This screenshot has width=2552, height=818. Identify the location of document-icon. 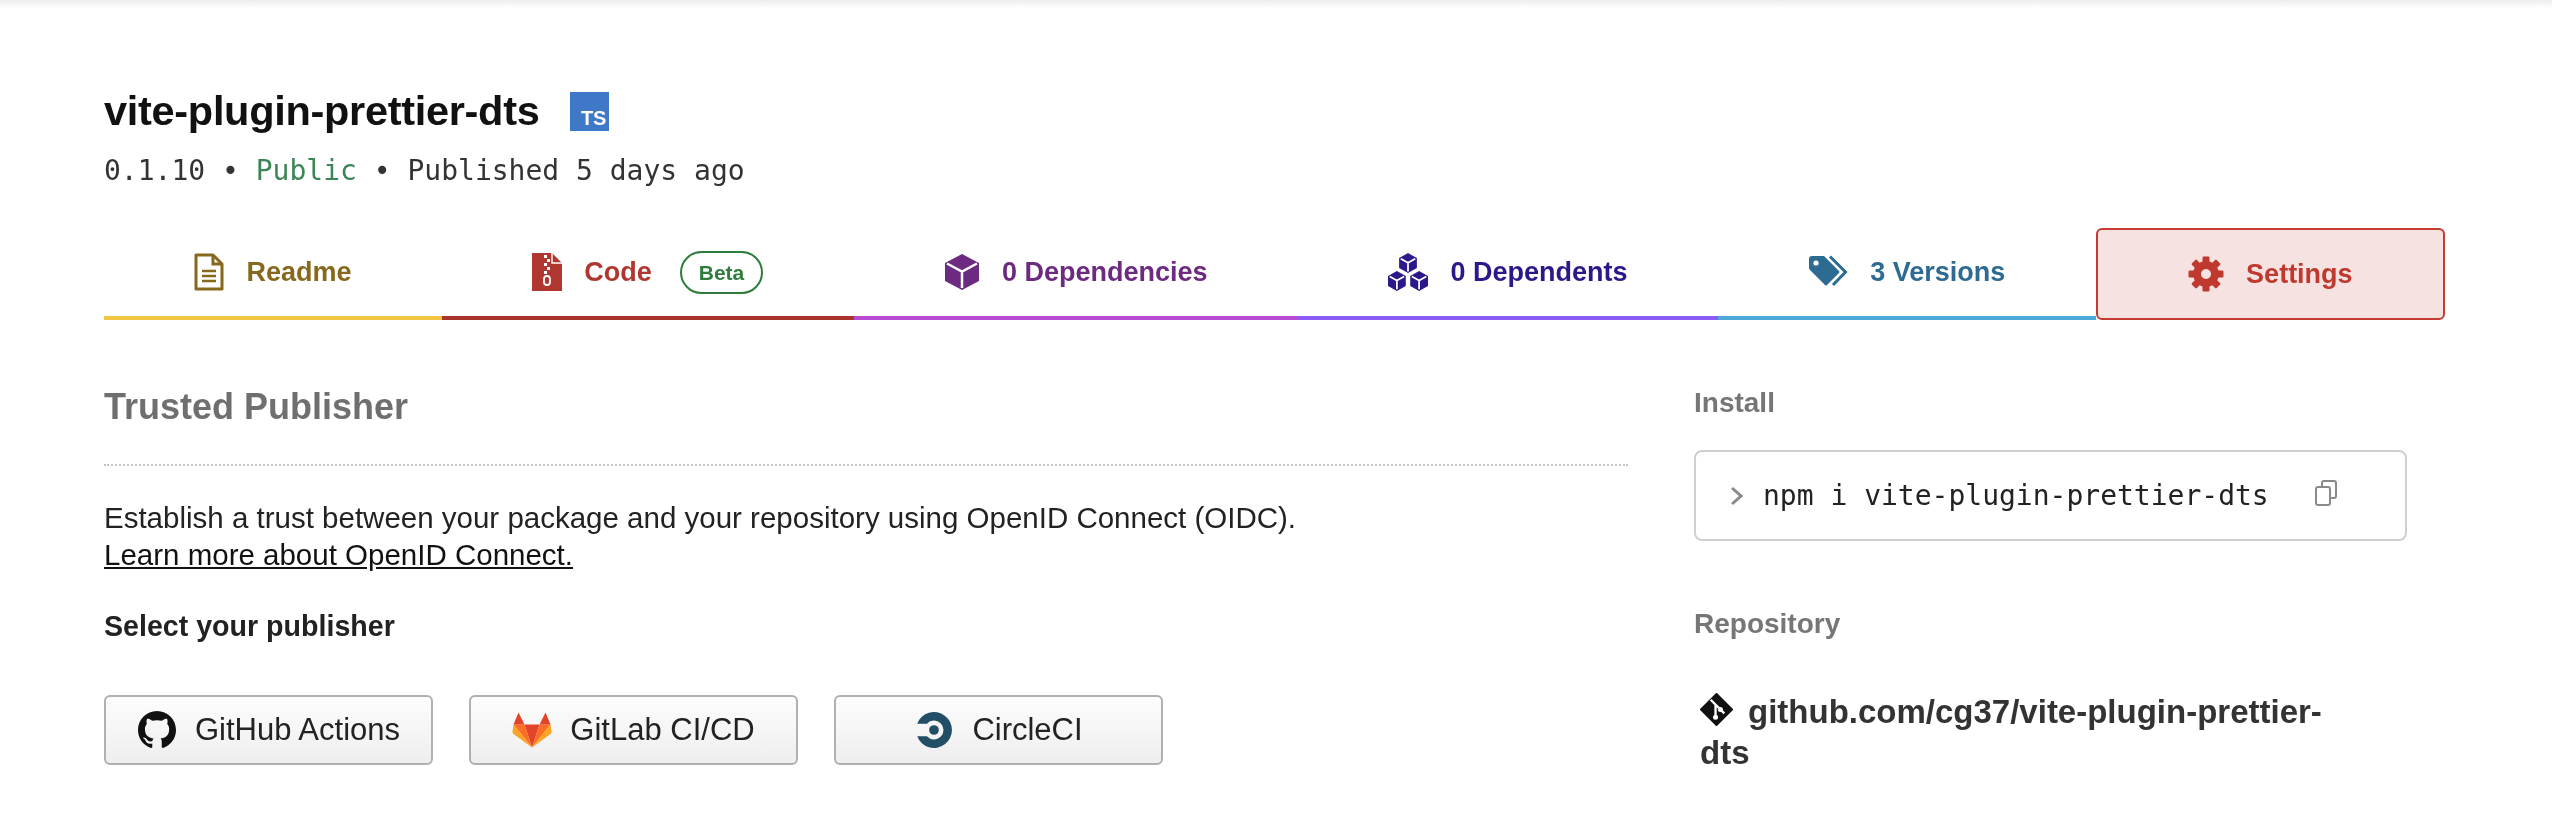
(209, 272).